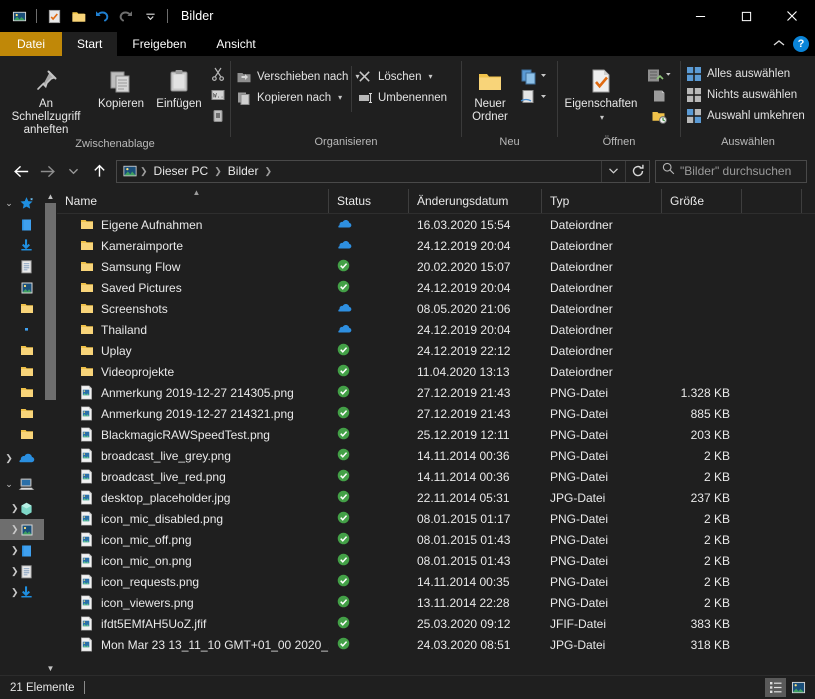  I want to click on properties-icon, so click(54, 16).